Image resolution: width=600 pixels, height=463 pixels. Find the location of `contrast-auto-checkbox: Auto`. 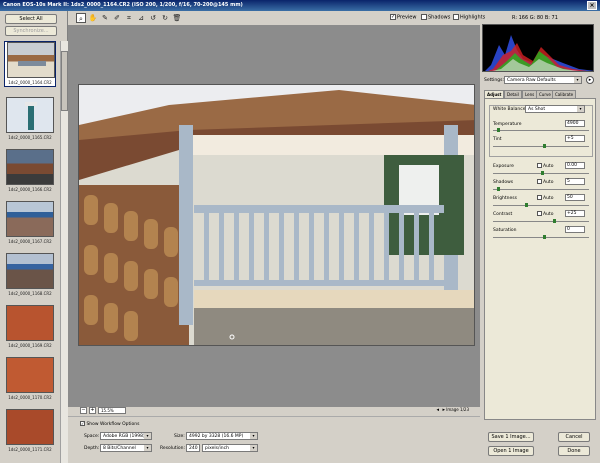

contrast-auto-checkbox: Auto is located at coordinates (545, 214).